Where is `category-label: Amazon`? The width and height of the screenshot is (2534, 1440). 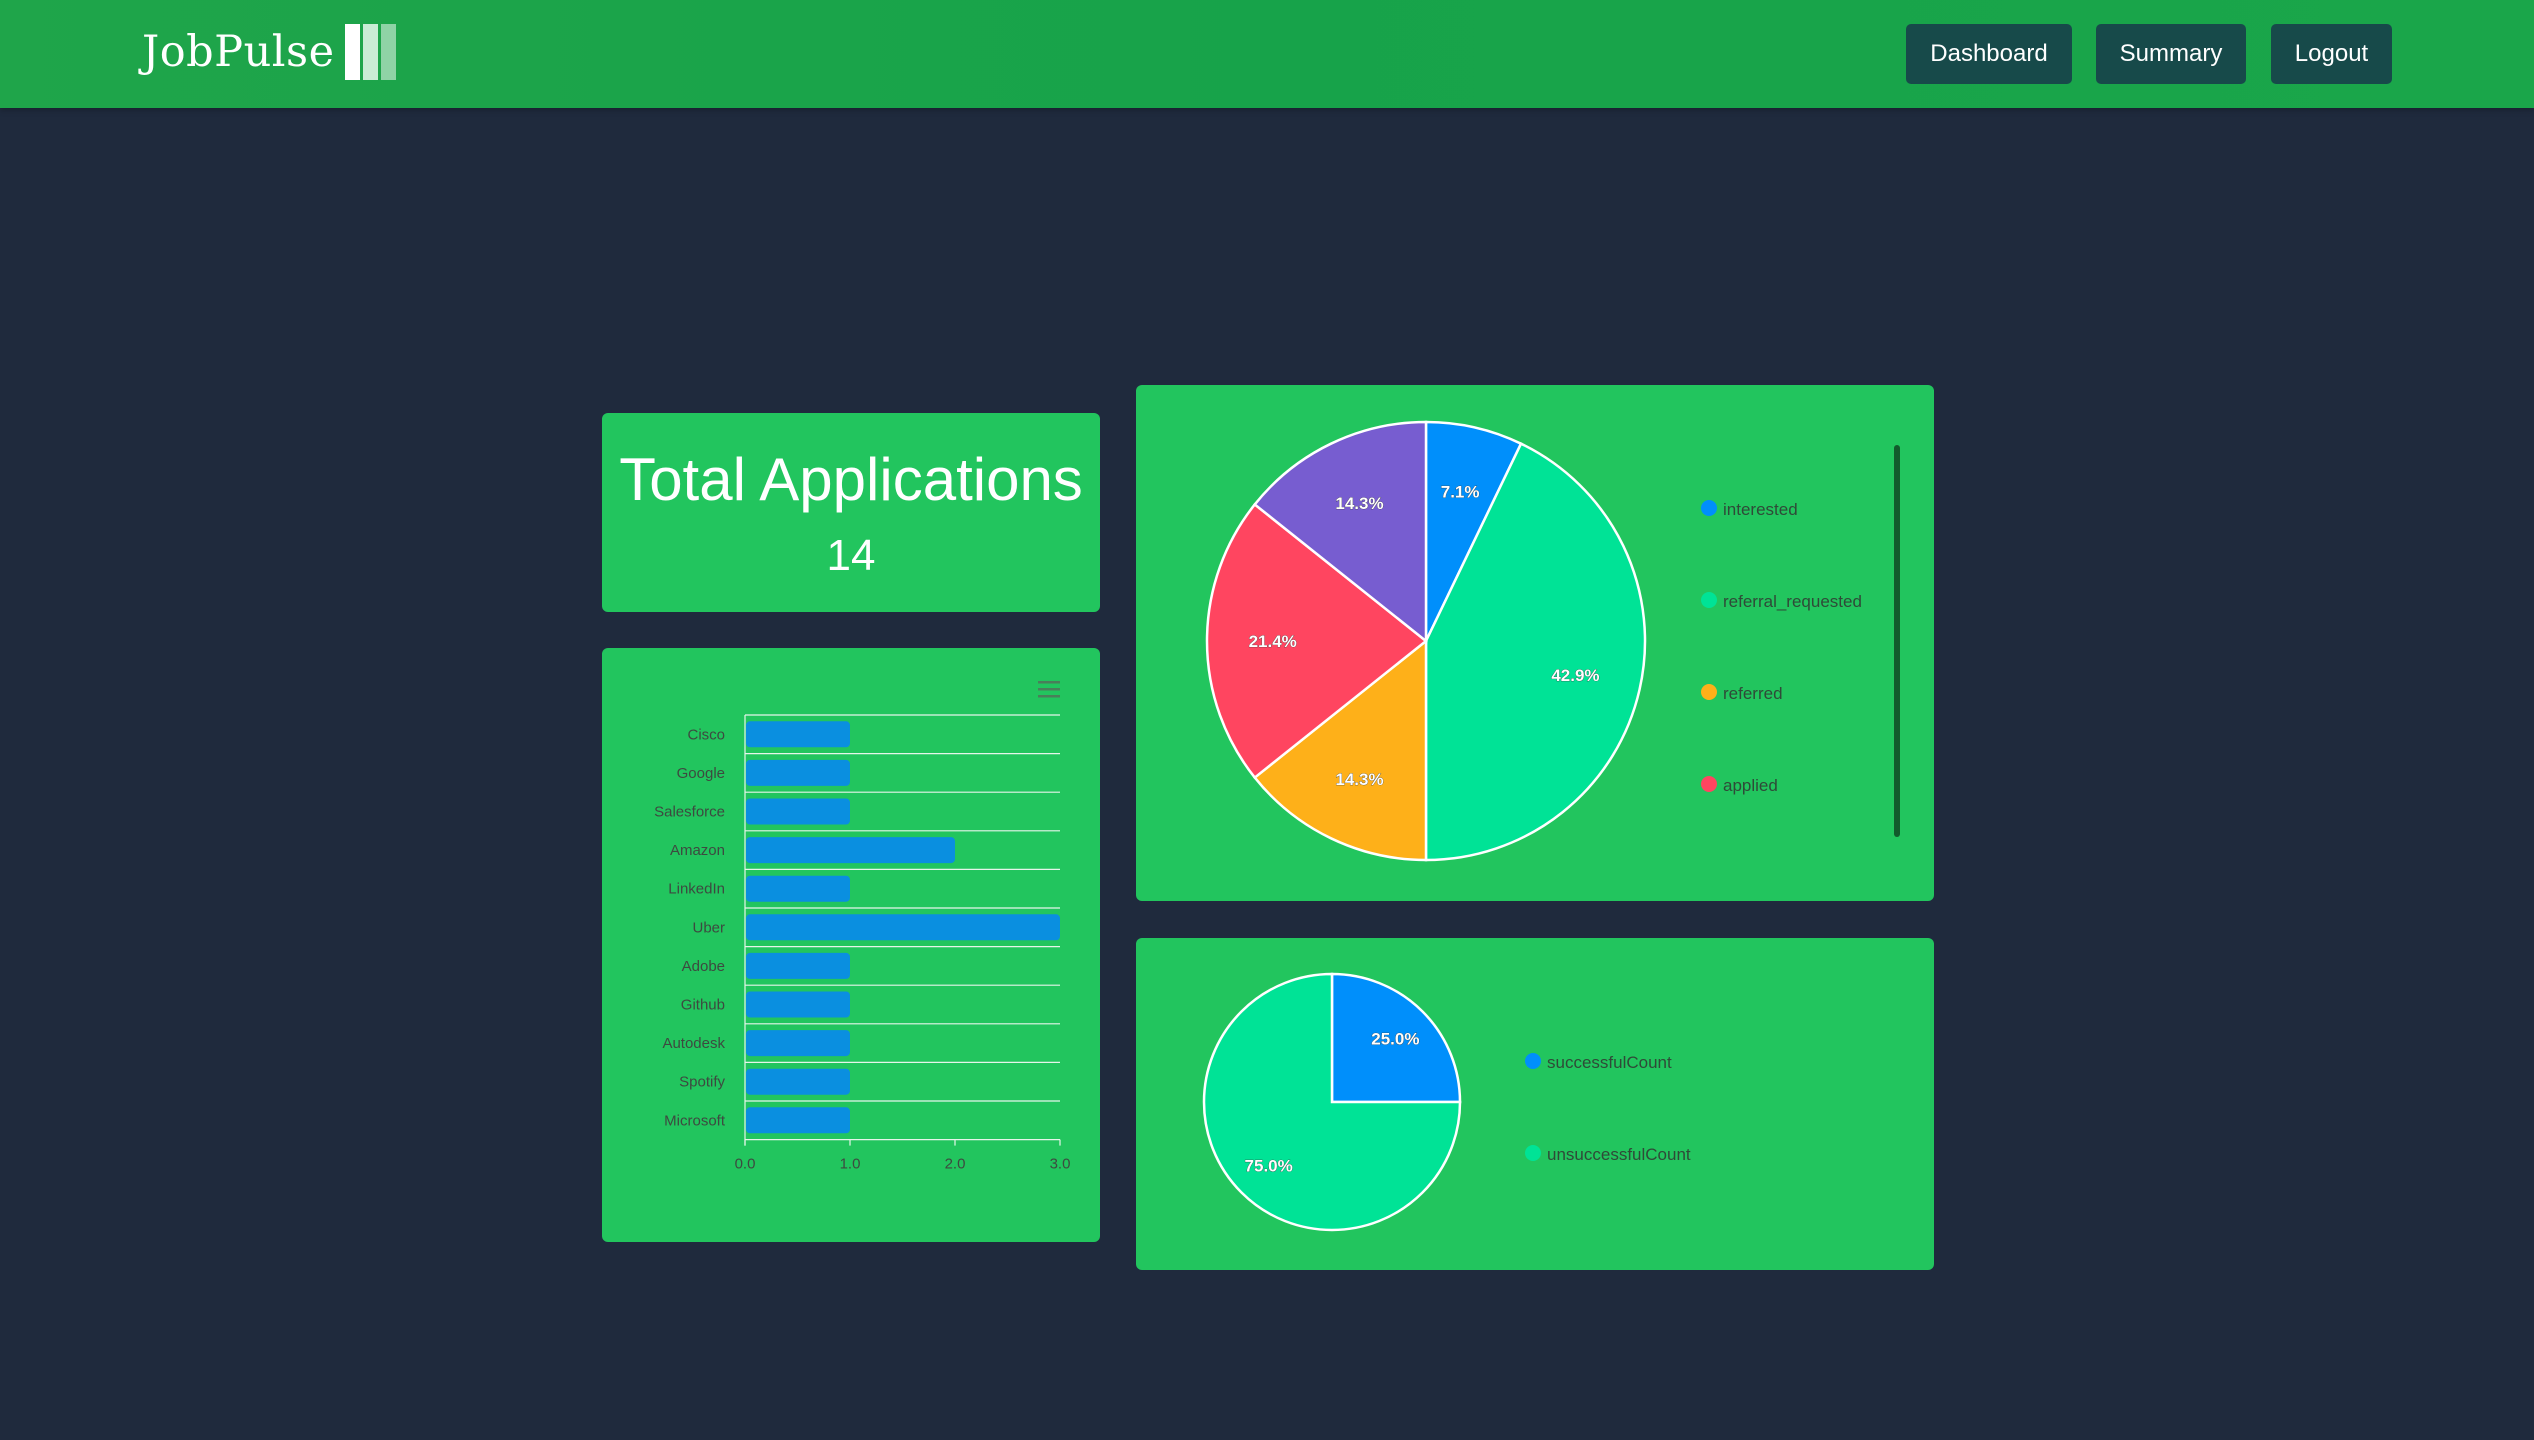 category-label: Amazon is located at coordinates (697, 850).